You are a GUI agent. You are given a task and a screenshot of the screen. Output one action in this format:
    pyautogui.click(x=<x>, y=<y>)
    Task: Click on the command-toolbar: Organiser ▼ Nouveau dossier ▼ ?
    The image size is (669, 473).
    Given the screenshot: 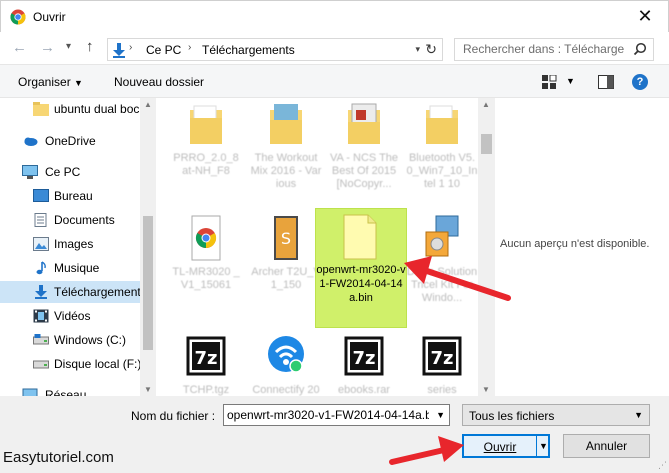 What is the action you would take?
    pyautogui.click(x=334, y=81)
    